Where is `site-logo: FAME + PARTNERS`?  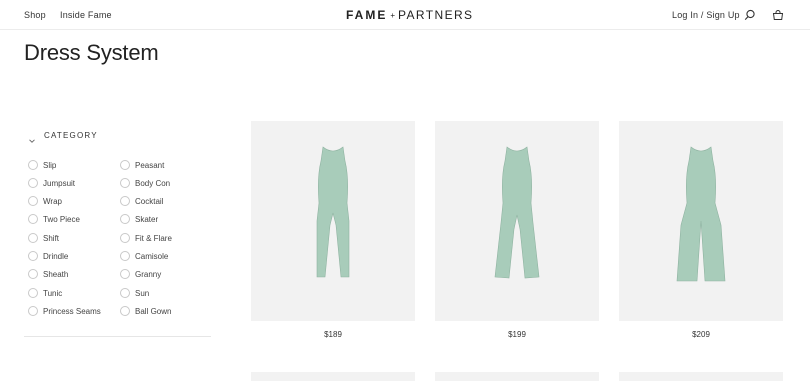
site-logo: FAME + PARTNERS is located at coordinates (409, 15).